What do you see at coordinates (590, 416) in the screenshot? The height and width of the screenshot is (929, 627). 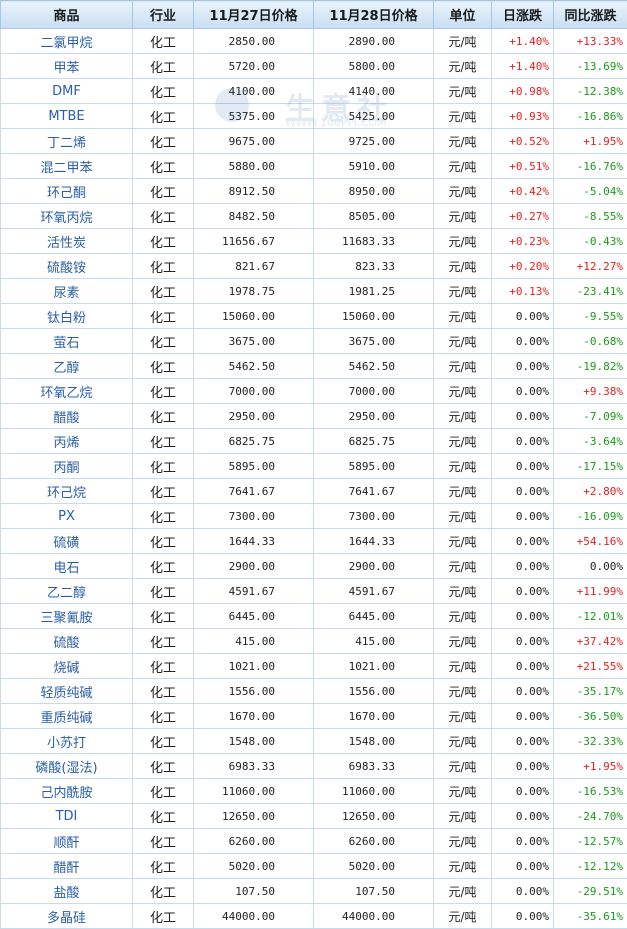 I see `yoy-change-cell: -7.09%` at bounding box center [590, 416].